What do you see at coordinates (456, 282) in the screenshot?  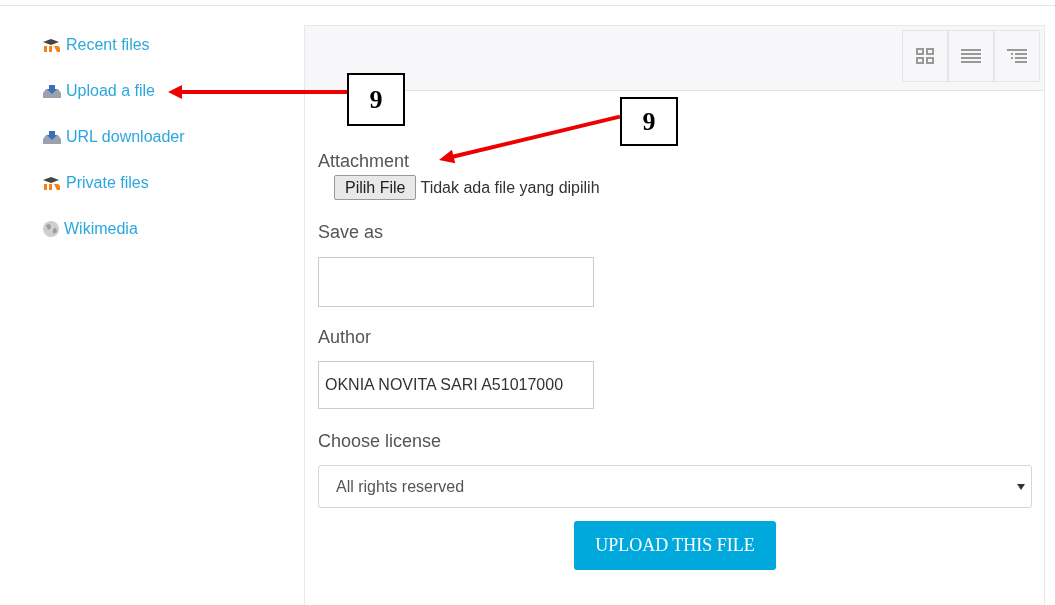 I see `save-as-field` at bounding box center [456, 282].